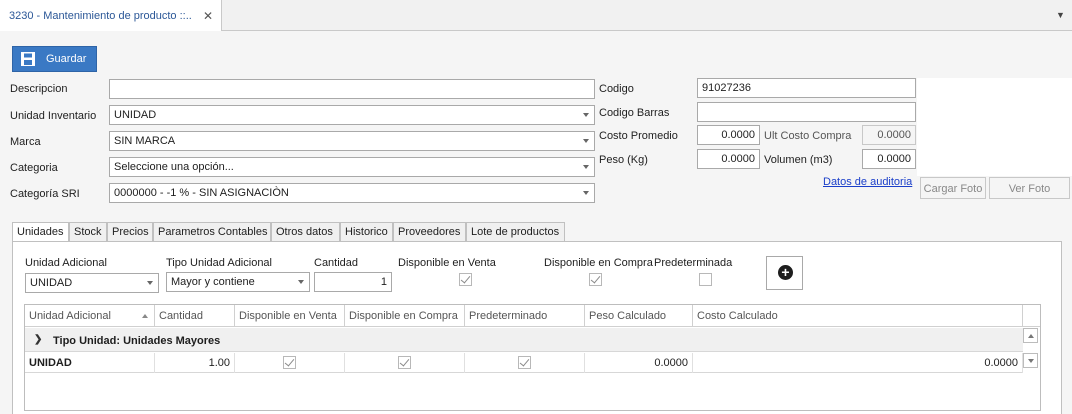 Image resolution: width=1072 pixels, height=414 pixels. I want to click on tab-otros-datos: Otros datos, so click(305, 232).